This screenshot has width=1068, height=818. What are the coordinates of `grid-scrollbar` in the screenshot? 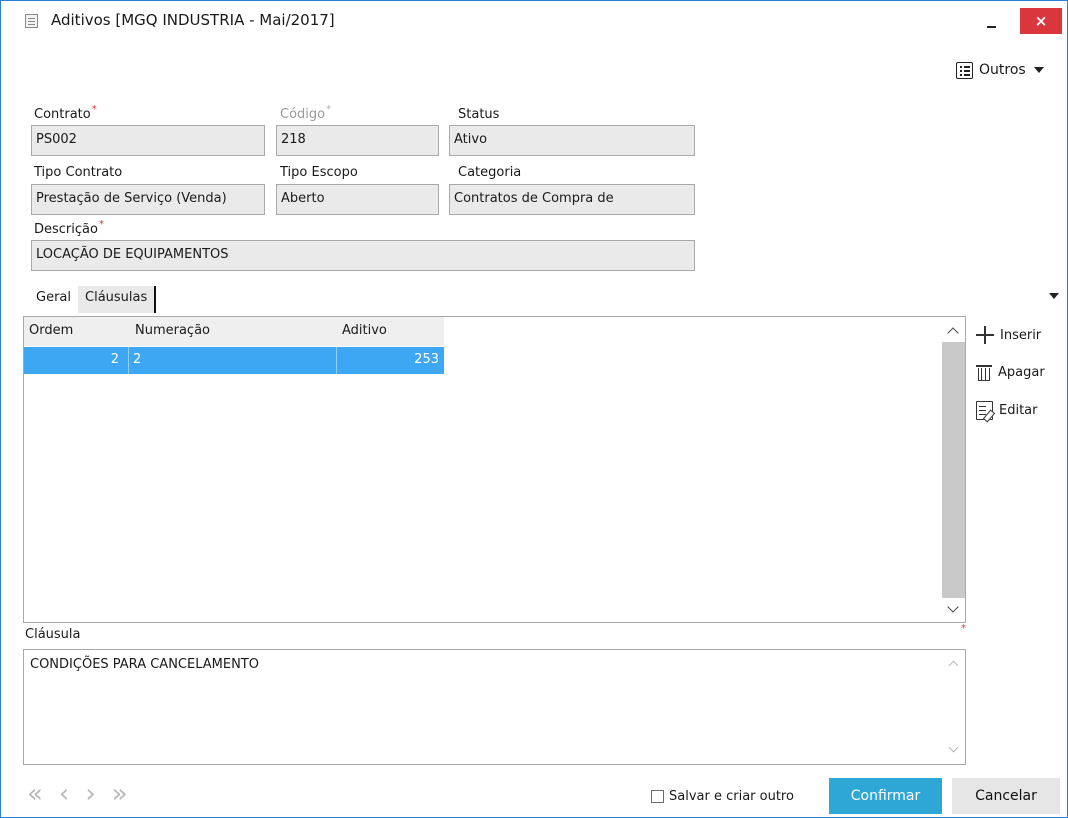 It's located at (953, 469).